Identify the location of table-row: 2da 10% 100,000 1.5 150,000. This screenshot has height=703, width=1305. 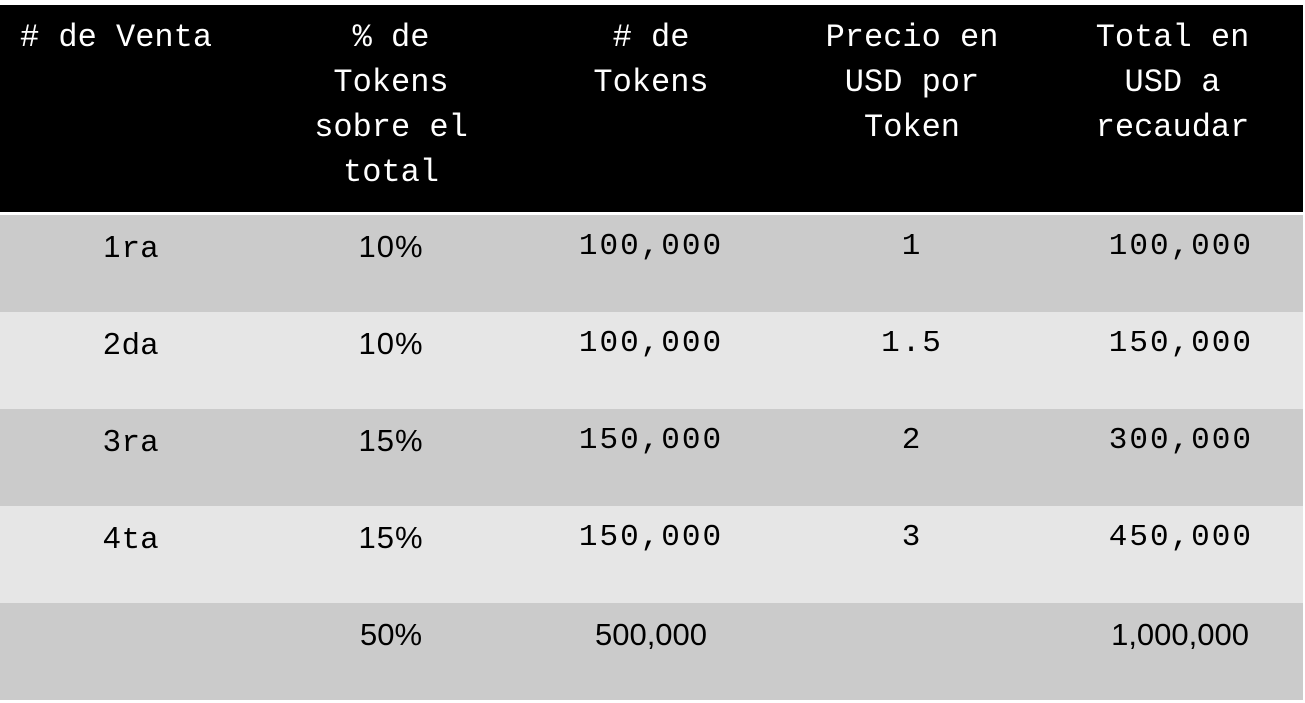
(651, 360).